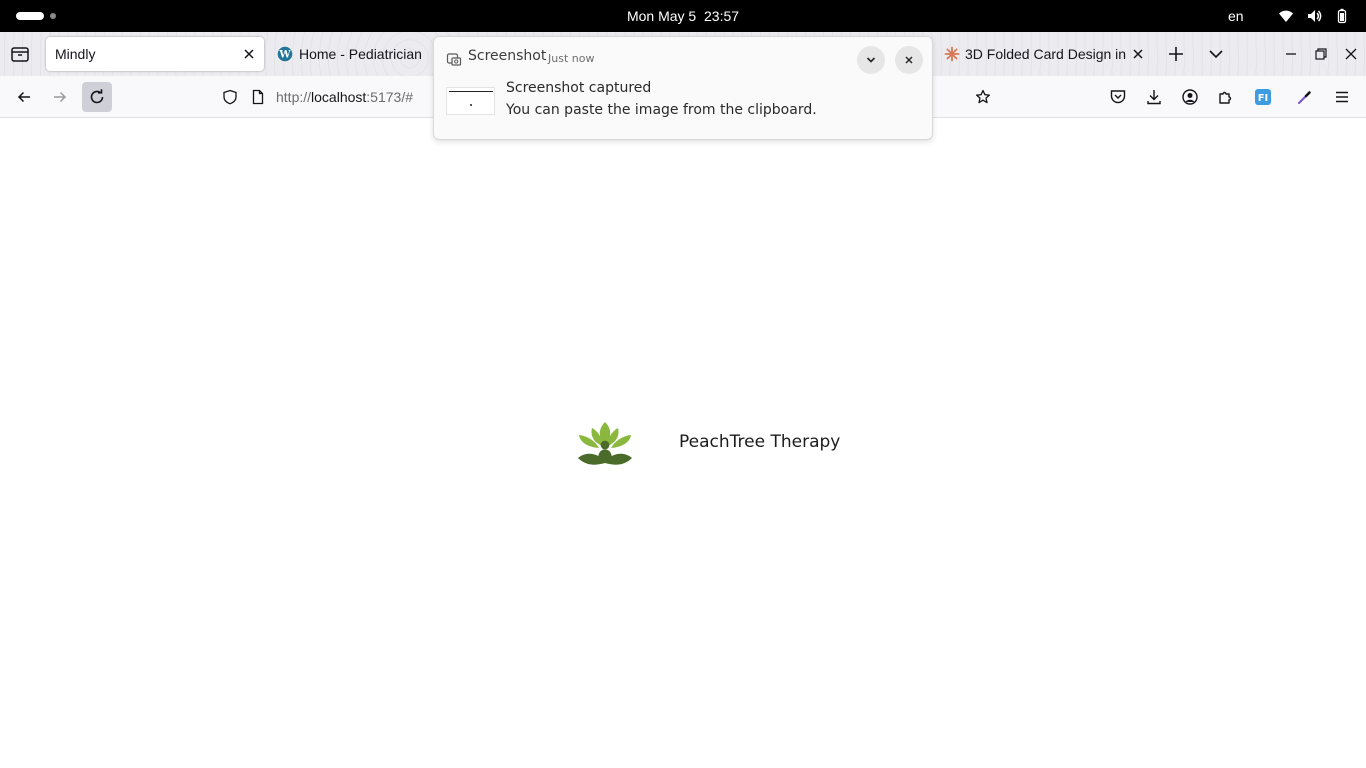  I want to click on pocket-icon, so click(1118, 97).